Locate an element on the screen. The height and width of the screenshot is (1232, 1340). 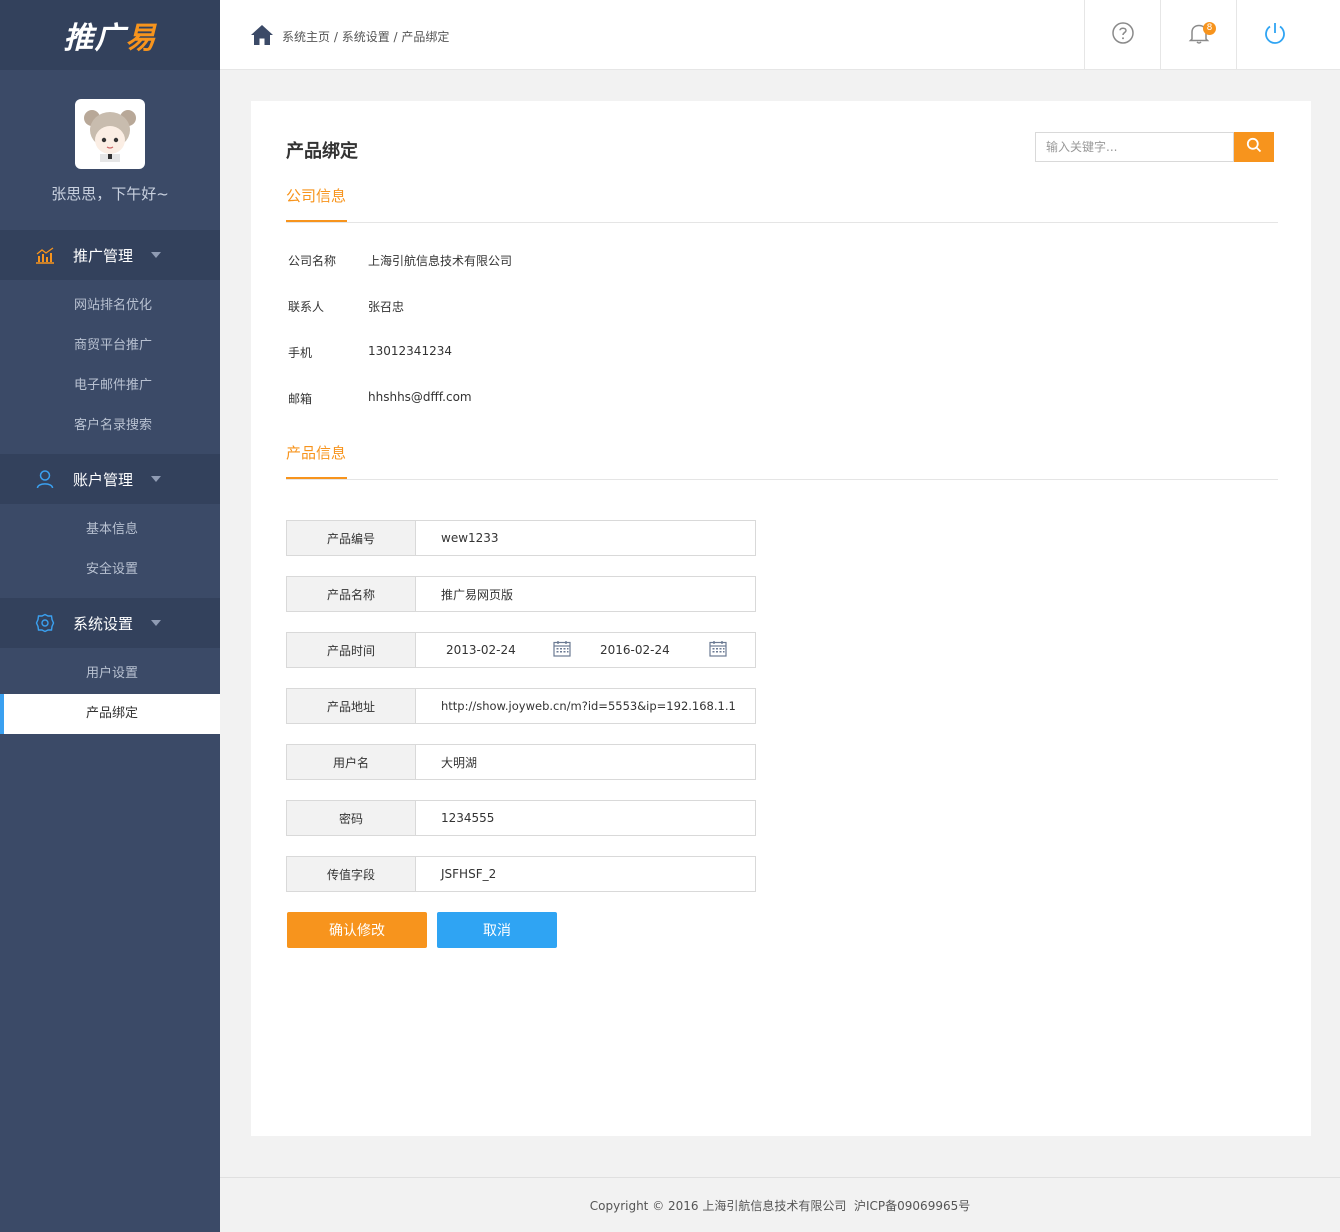
form-row-product-code: 产品编号 wew1233 is located at coordinates (521, 538).